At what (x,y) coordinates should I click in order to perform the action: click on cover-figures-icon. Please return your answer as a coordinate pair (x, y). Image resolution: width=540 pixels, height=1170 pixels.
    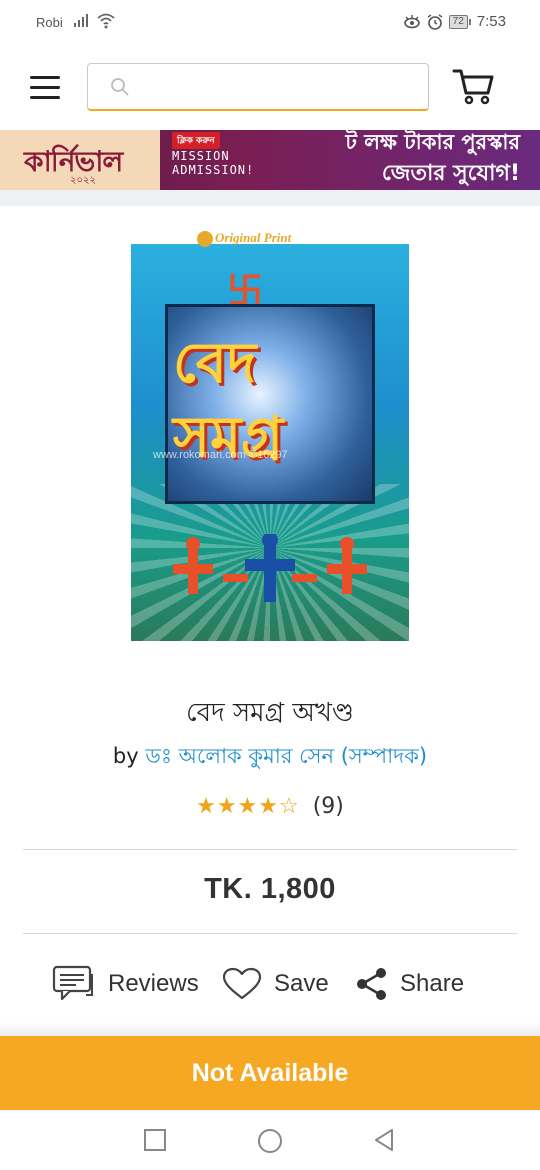
    Looking at the image, I should click on (270, 568).